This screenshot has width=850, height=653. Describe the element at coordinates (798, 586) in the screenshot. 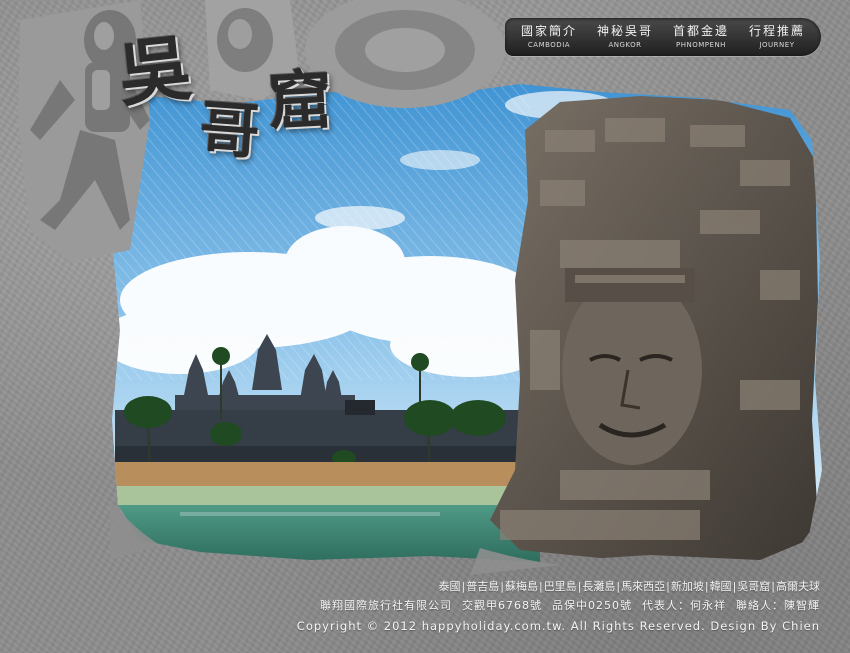

I see `link-golf: 高爾夫球` at that location.